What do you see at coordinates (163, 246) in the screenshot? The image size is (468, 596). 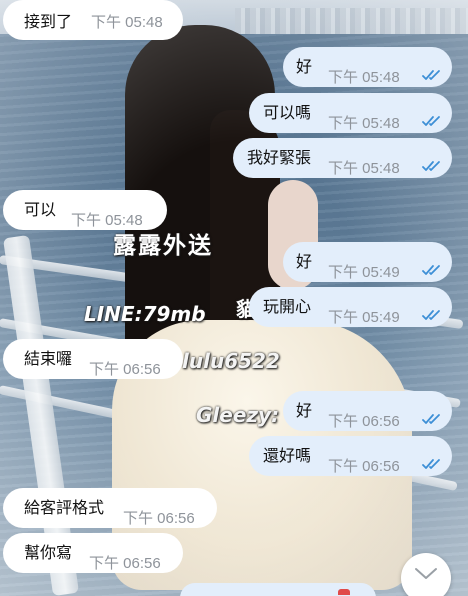 I see `watermark-brand: 露露外送` at bounding box center [163, 246].